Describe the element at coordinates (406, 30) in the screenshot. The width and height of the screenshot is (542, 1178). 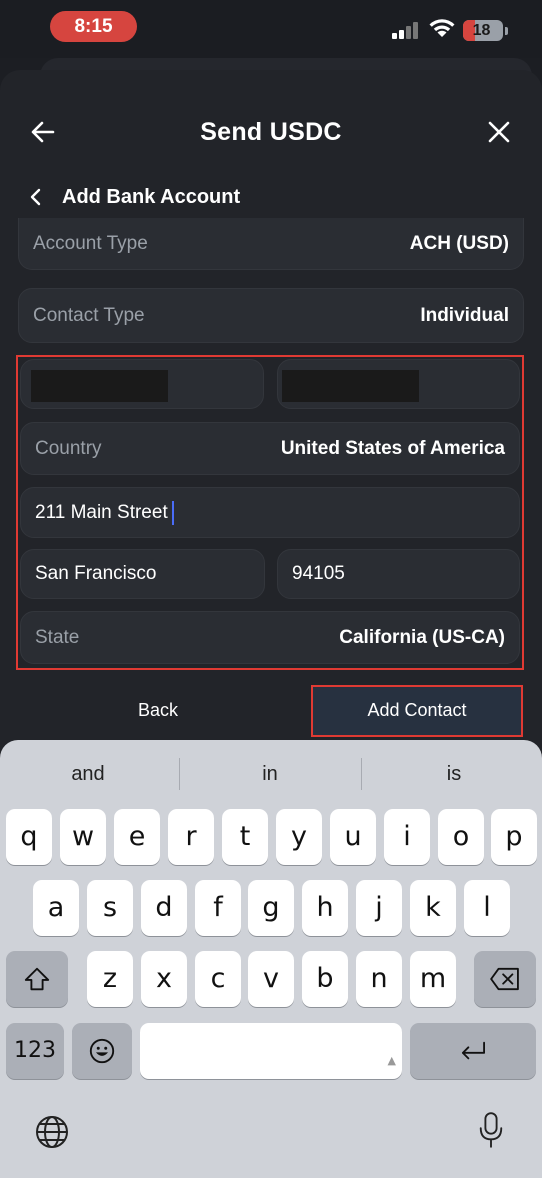
I see `cellular-signal-icon` at that location.